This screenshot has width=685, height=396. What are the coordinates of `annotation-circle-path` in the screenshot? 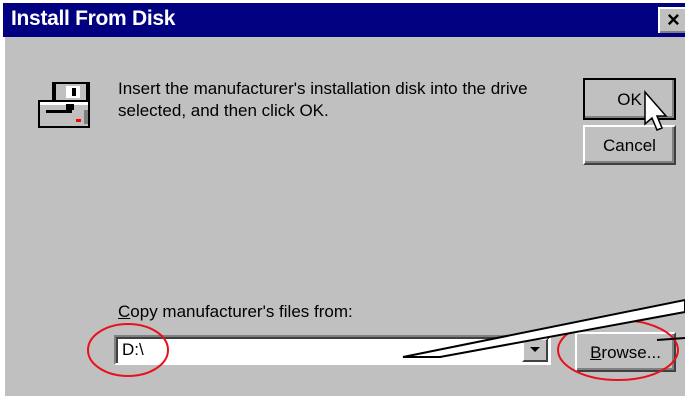 It's located at (128, 350).